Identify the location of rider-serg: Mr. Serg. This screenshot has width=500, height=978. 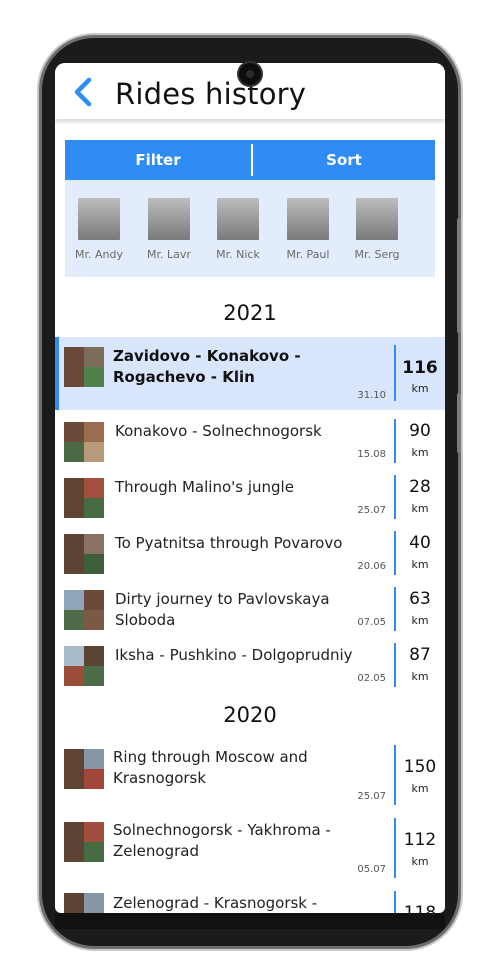
(377, 229).